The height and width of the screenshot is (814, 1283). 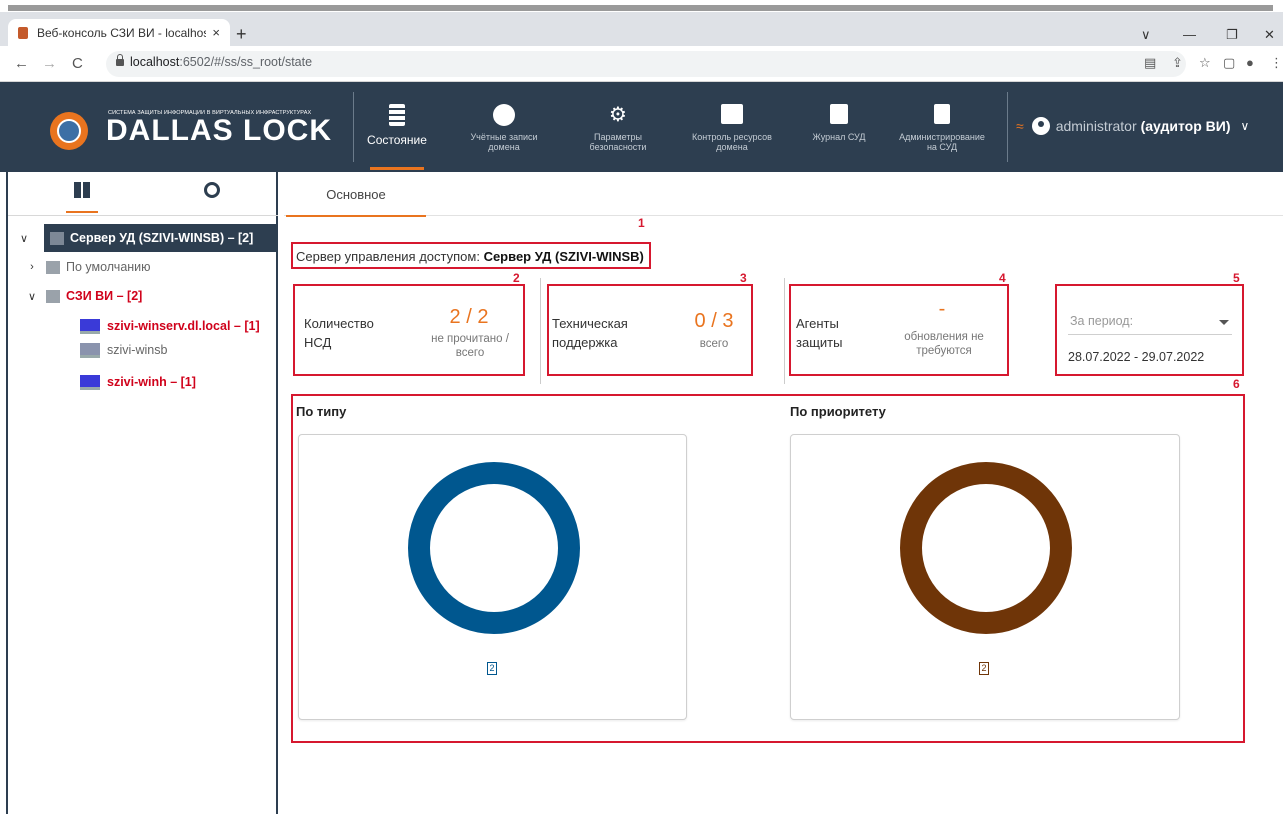 I want to click on period-underline, so click(x=1150, y=334).